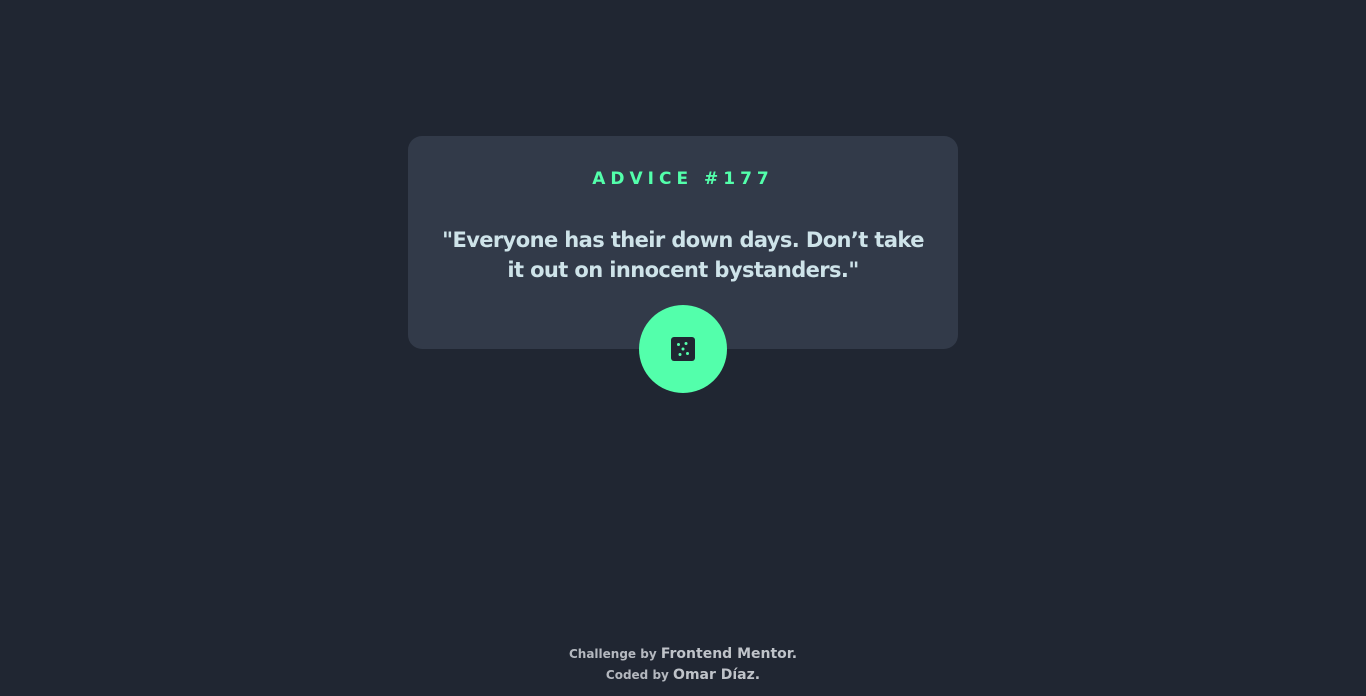 The width and height of the screenshot is (1366, 696). What do you see at coordinates (757, 675) in the screenshot?
I see `coded-period: .` at bounding box center [757, 675].